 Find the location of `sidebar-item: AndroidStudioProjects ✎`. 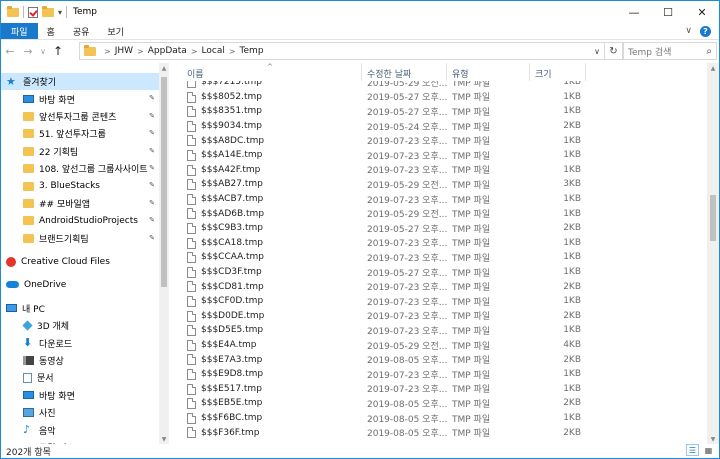

sidebar-item: AndroidStudioProjects ✎ is located at coordinates (80, 220).